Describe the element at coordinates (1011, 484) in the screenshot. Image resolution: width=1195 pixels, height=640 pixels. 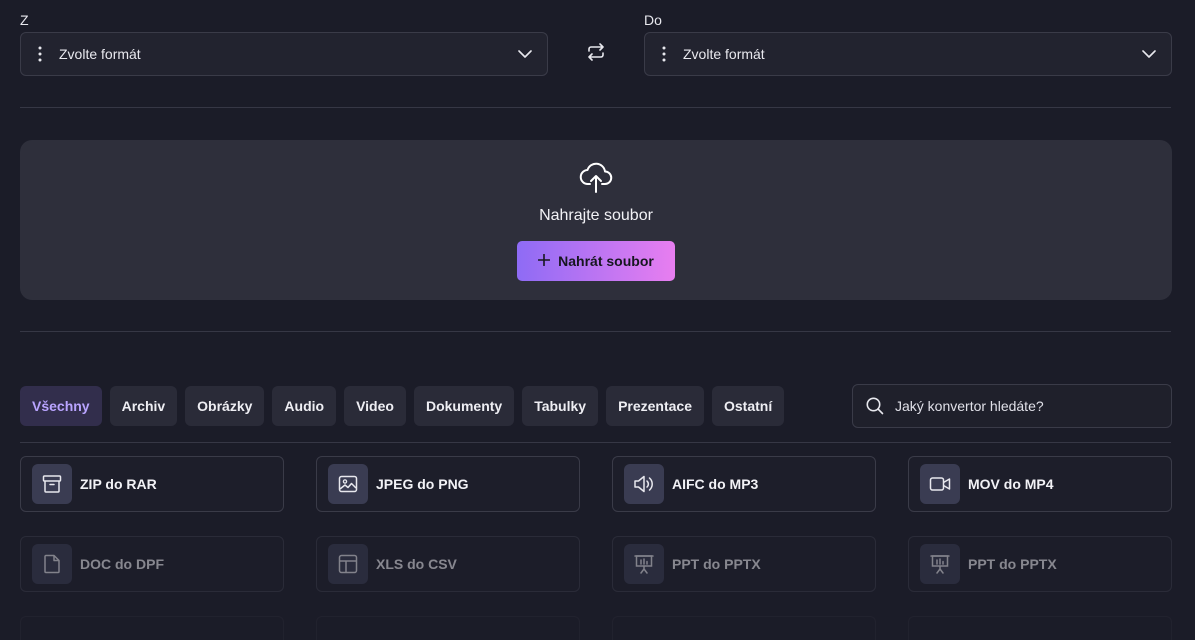
I see `converter-label: MOV do MP4` at that location.